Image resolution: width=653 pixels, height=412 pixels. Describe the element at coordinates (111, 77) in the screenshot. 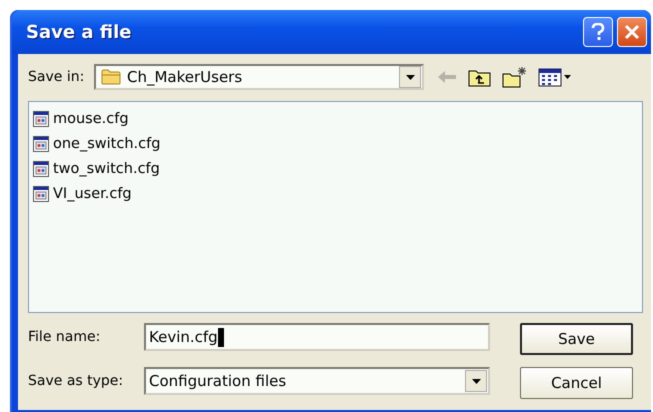

I see `folder-icon` at that location.